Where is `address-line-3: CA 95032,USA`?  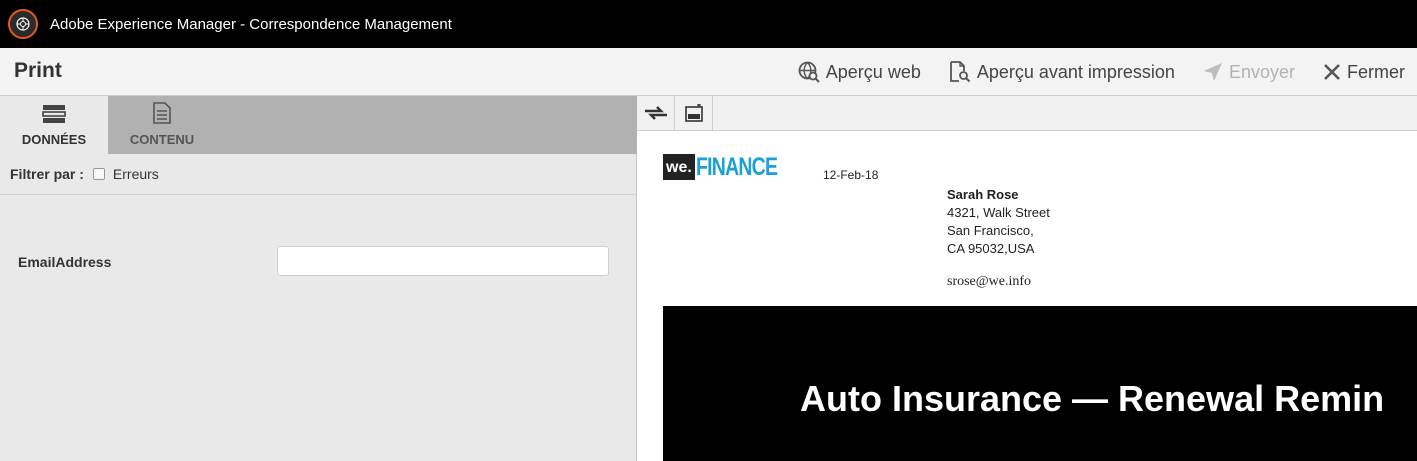 address-line-3: CA 95032,USA is located at coordinates (991, 248).